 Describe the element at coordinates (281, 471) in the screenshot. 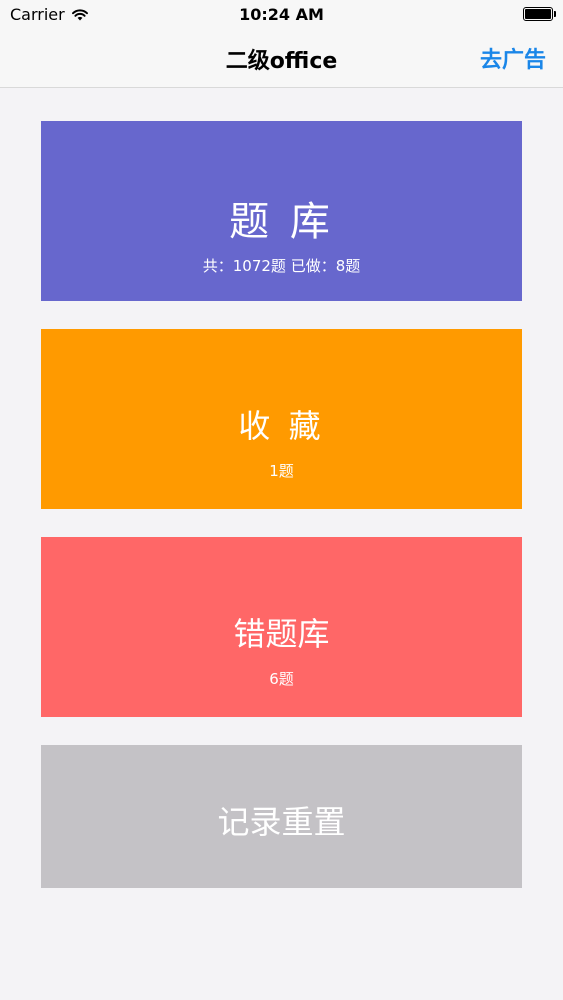

I see `favorites-count: 1题` at that location.